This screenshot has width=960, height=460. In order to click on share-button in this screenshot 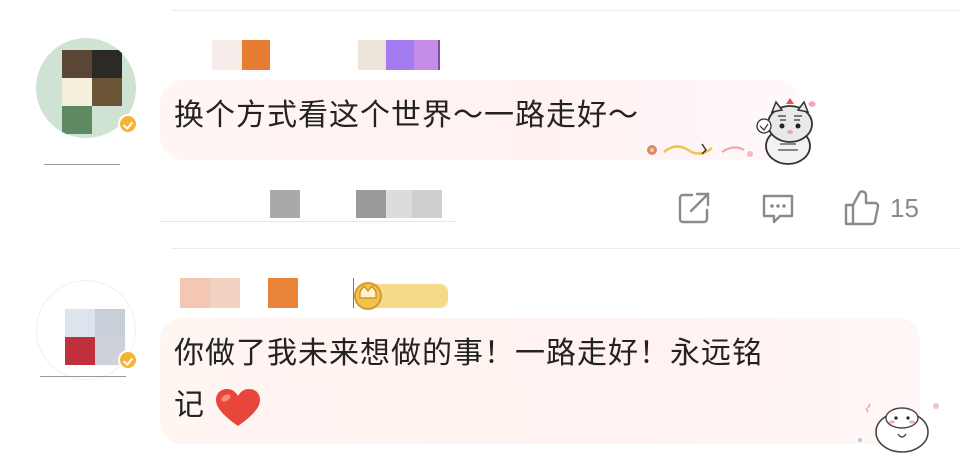, I will do `click(694, 208)`.